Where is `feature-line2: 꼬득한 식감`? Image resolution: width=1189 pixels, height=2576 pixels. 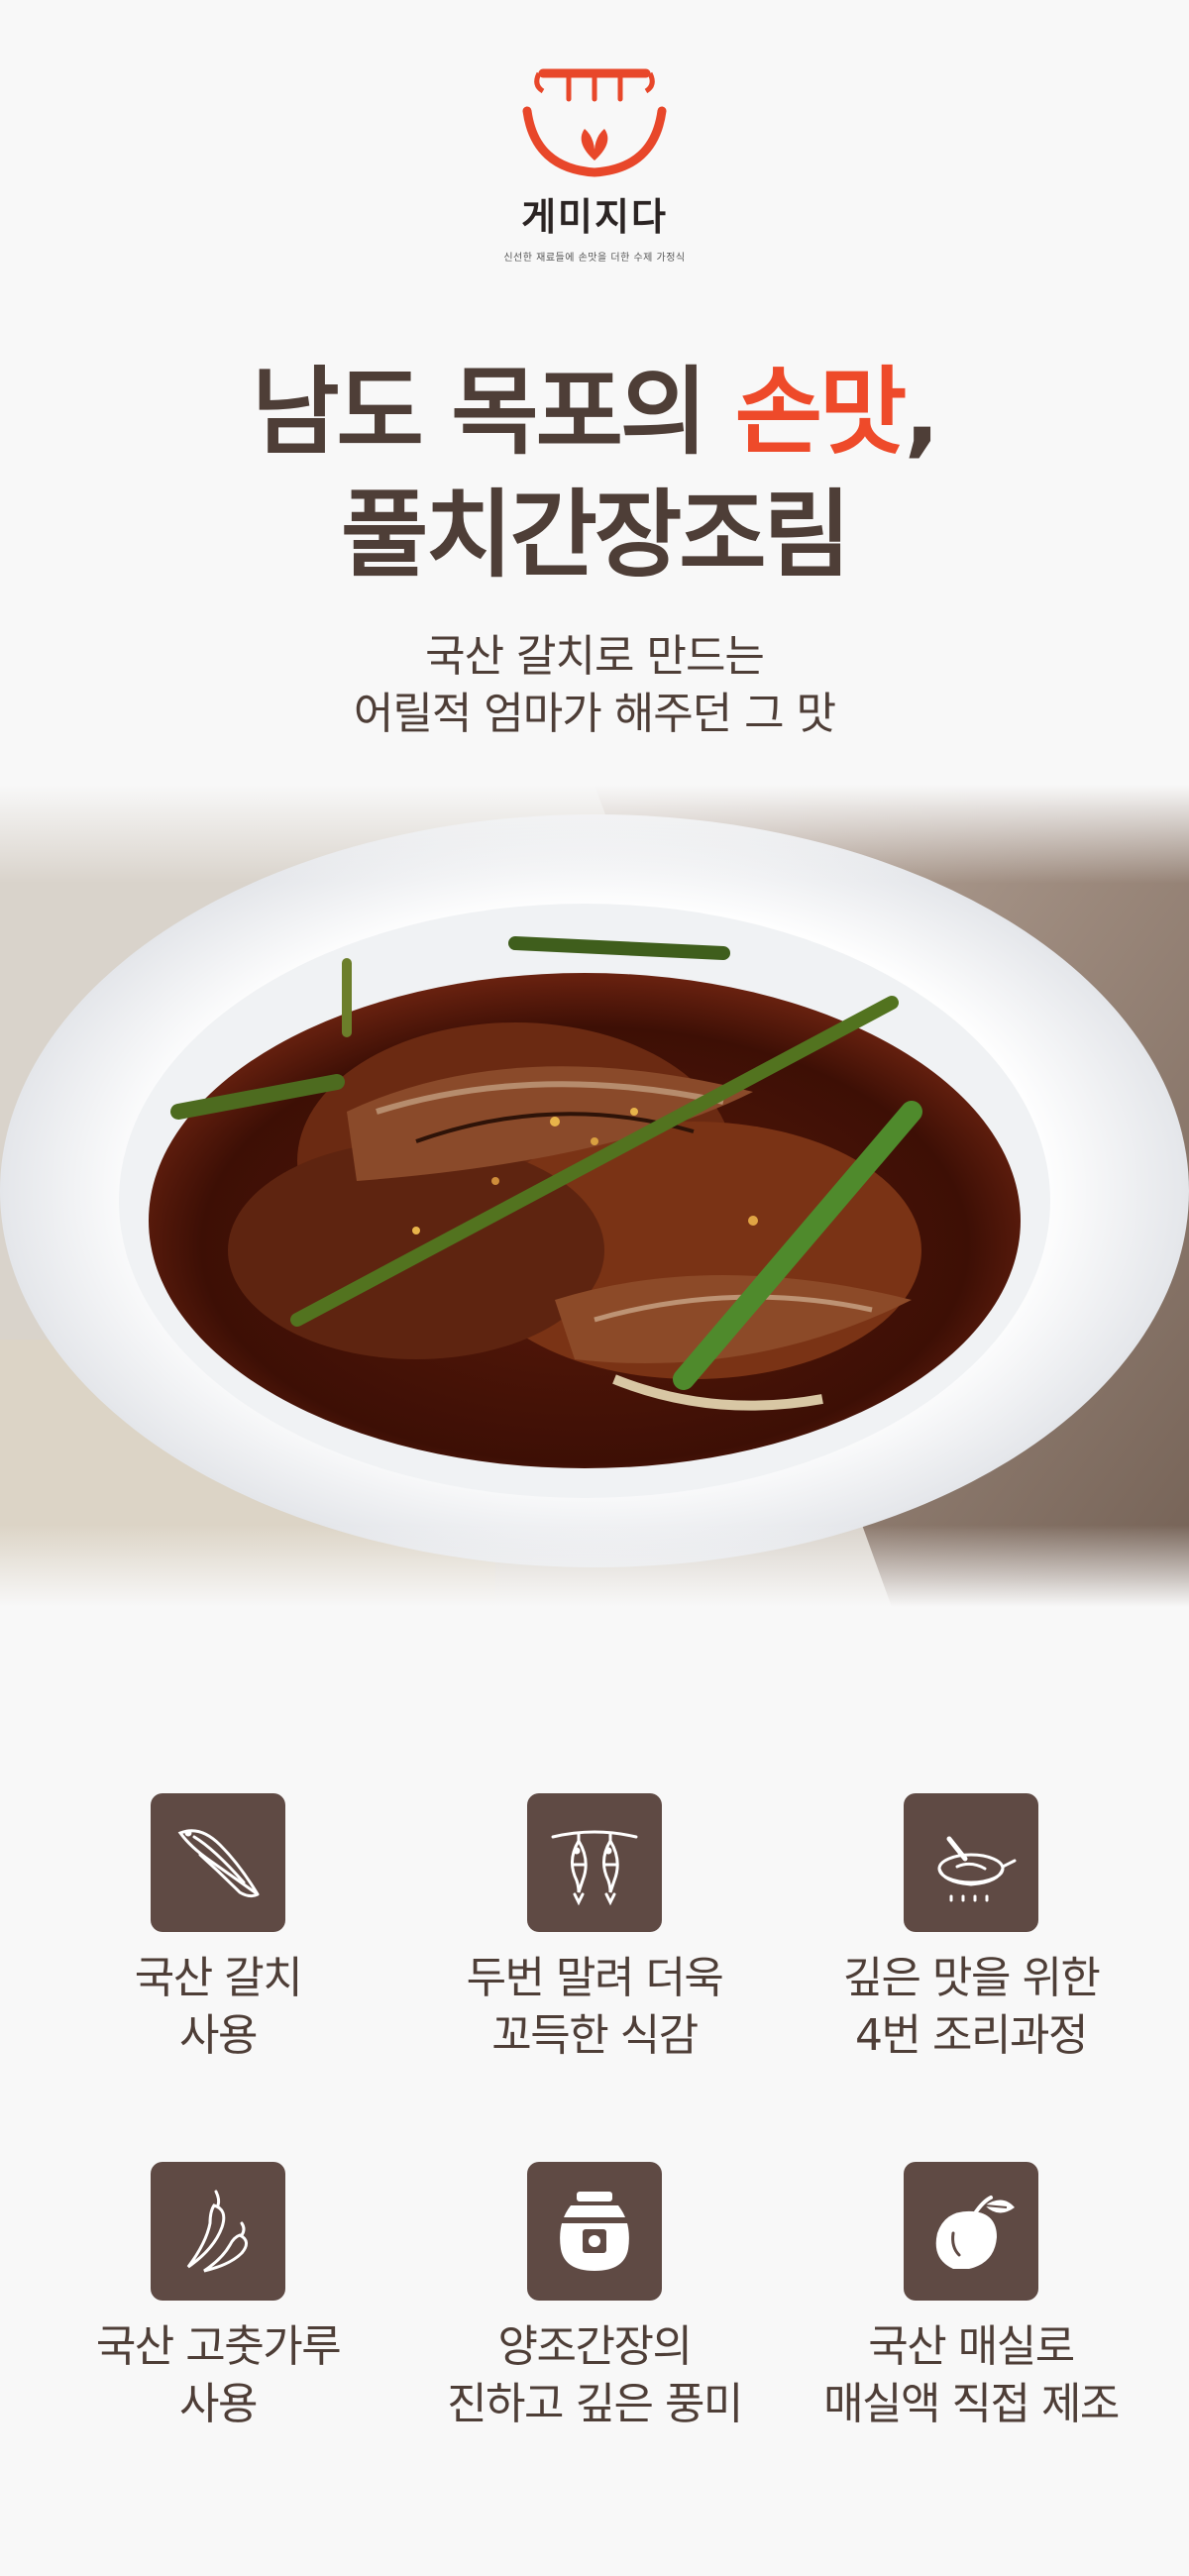
feature-line2: 꼬득한 식감 is located at coordinates (595, 2035).